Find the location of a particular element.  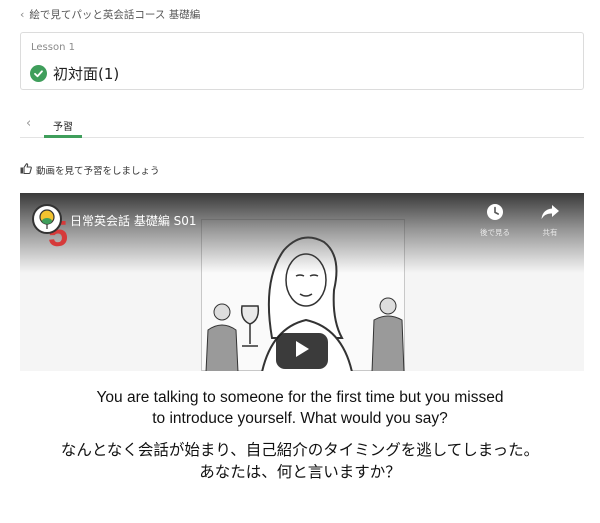

tab-bar: ‹ 予習 is located at coordinates (302, 126).